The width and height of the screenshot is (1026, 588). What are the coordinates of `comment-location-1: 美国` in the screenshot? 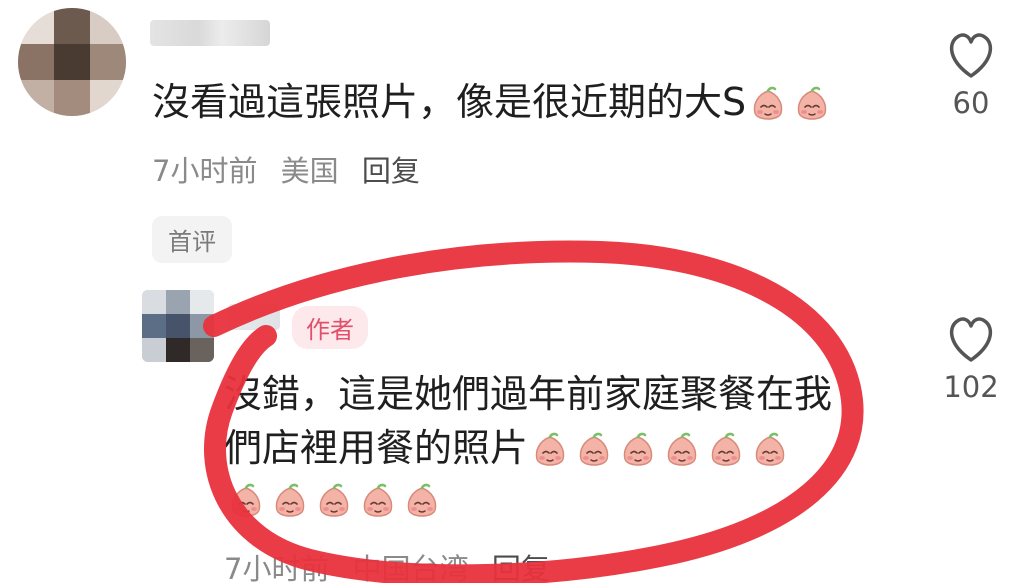 It's located at (309, 171).